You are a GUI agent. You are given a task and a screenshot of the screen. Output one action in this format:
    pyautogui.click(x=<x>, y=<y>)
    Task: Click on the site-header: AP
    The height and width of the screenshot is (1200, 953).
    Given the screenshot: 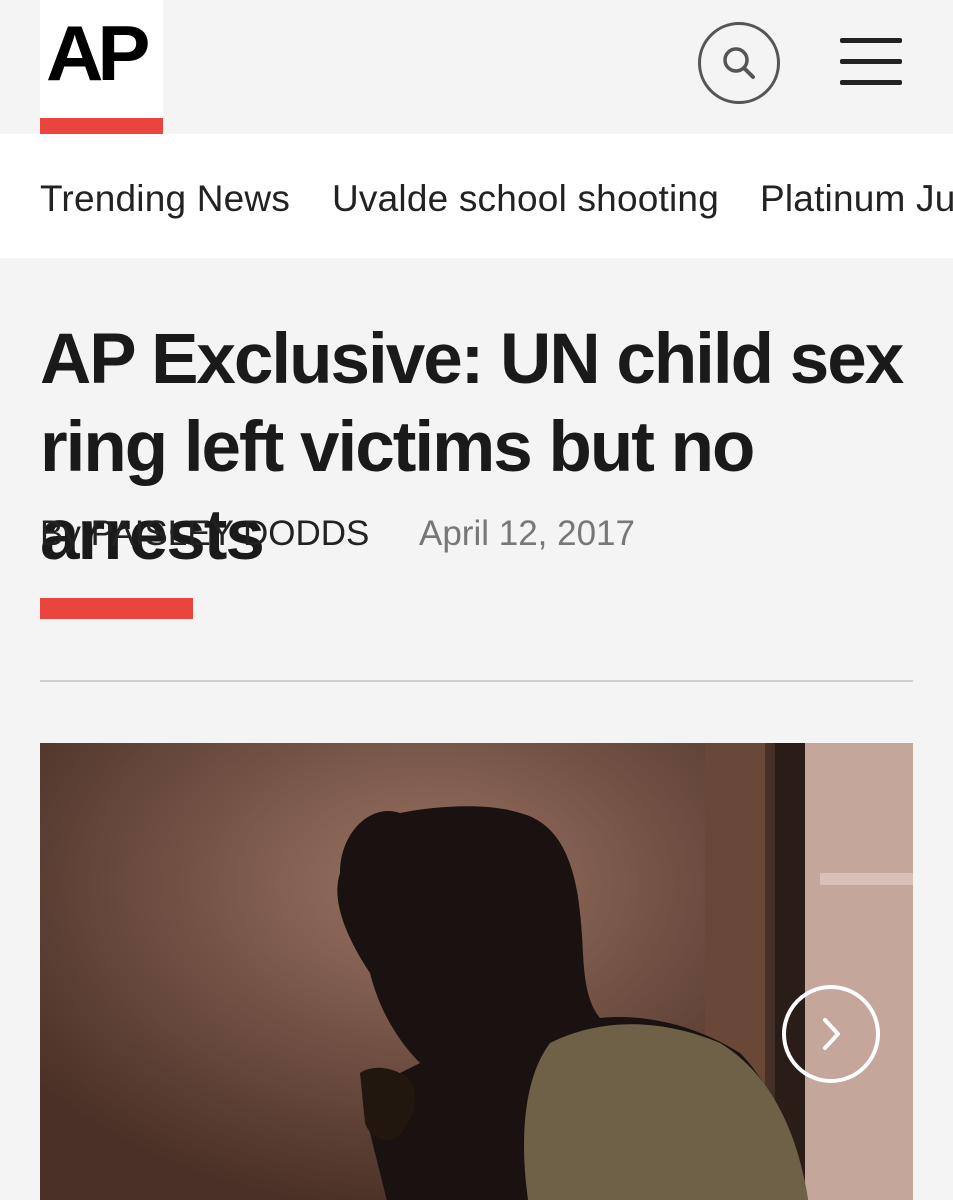 What is the action you would take?
    pyautogui.click(x=476, y=67)
    